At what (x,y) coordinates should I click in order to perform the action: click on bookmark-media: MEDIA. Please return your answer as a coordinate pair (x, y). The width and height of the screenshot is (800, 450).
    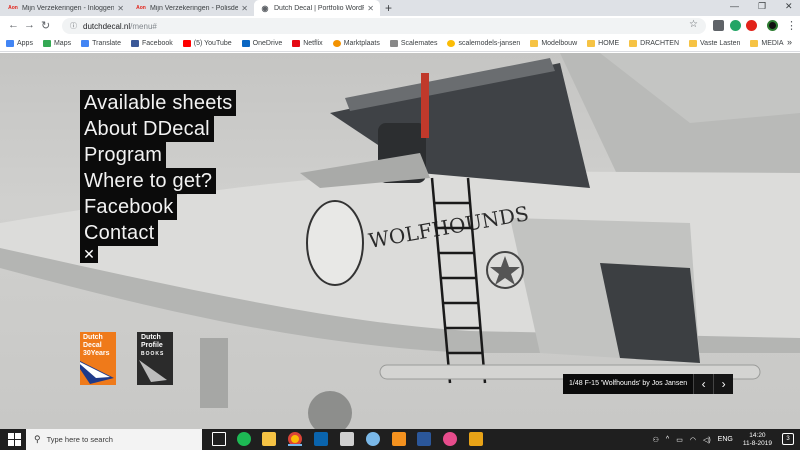
    Looking at the image, I should click on (767, 43).